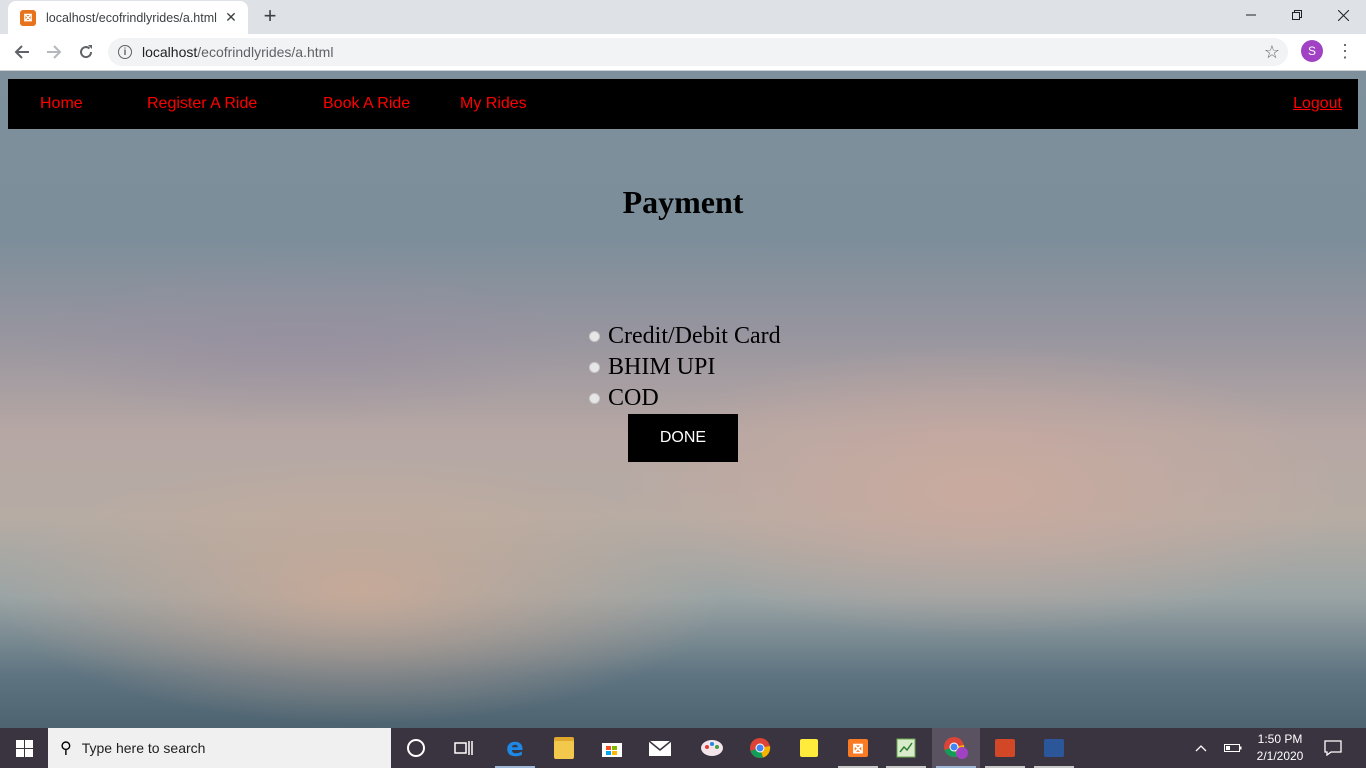 The width and height of the screenshot is (1366, 768). What do you see at coordinates (564, 748) in the screenshot?
I see `file-explorer-icon` at bounding box center [564, 748].